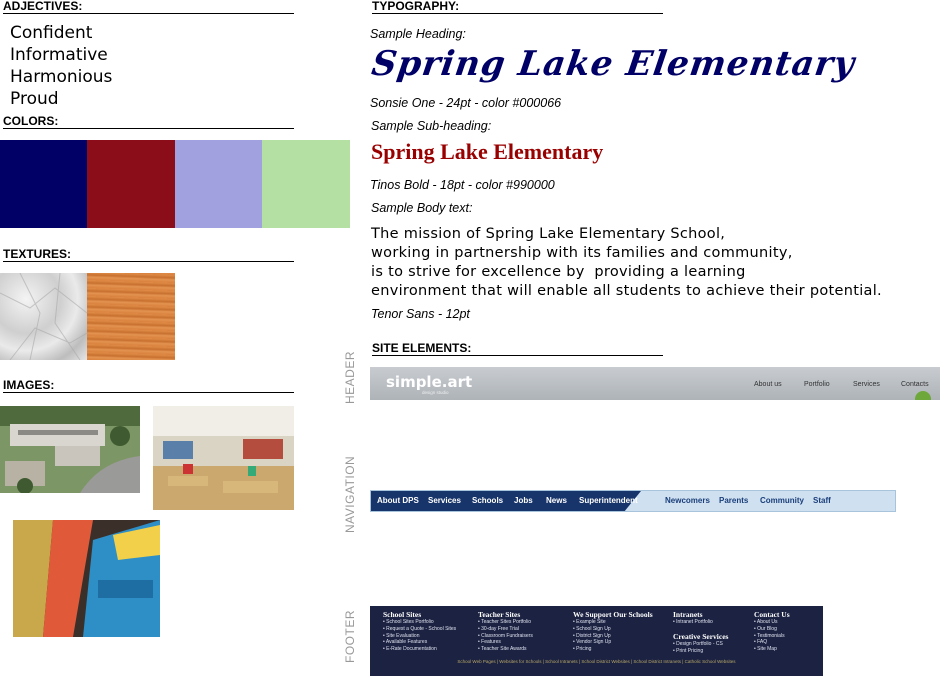 The height and width of the screenshot is (676, 940). Describe the element at coordinates (131, 184) in the screenshot. I see `color-swatch-red` at that location.